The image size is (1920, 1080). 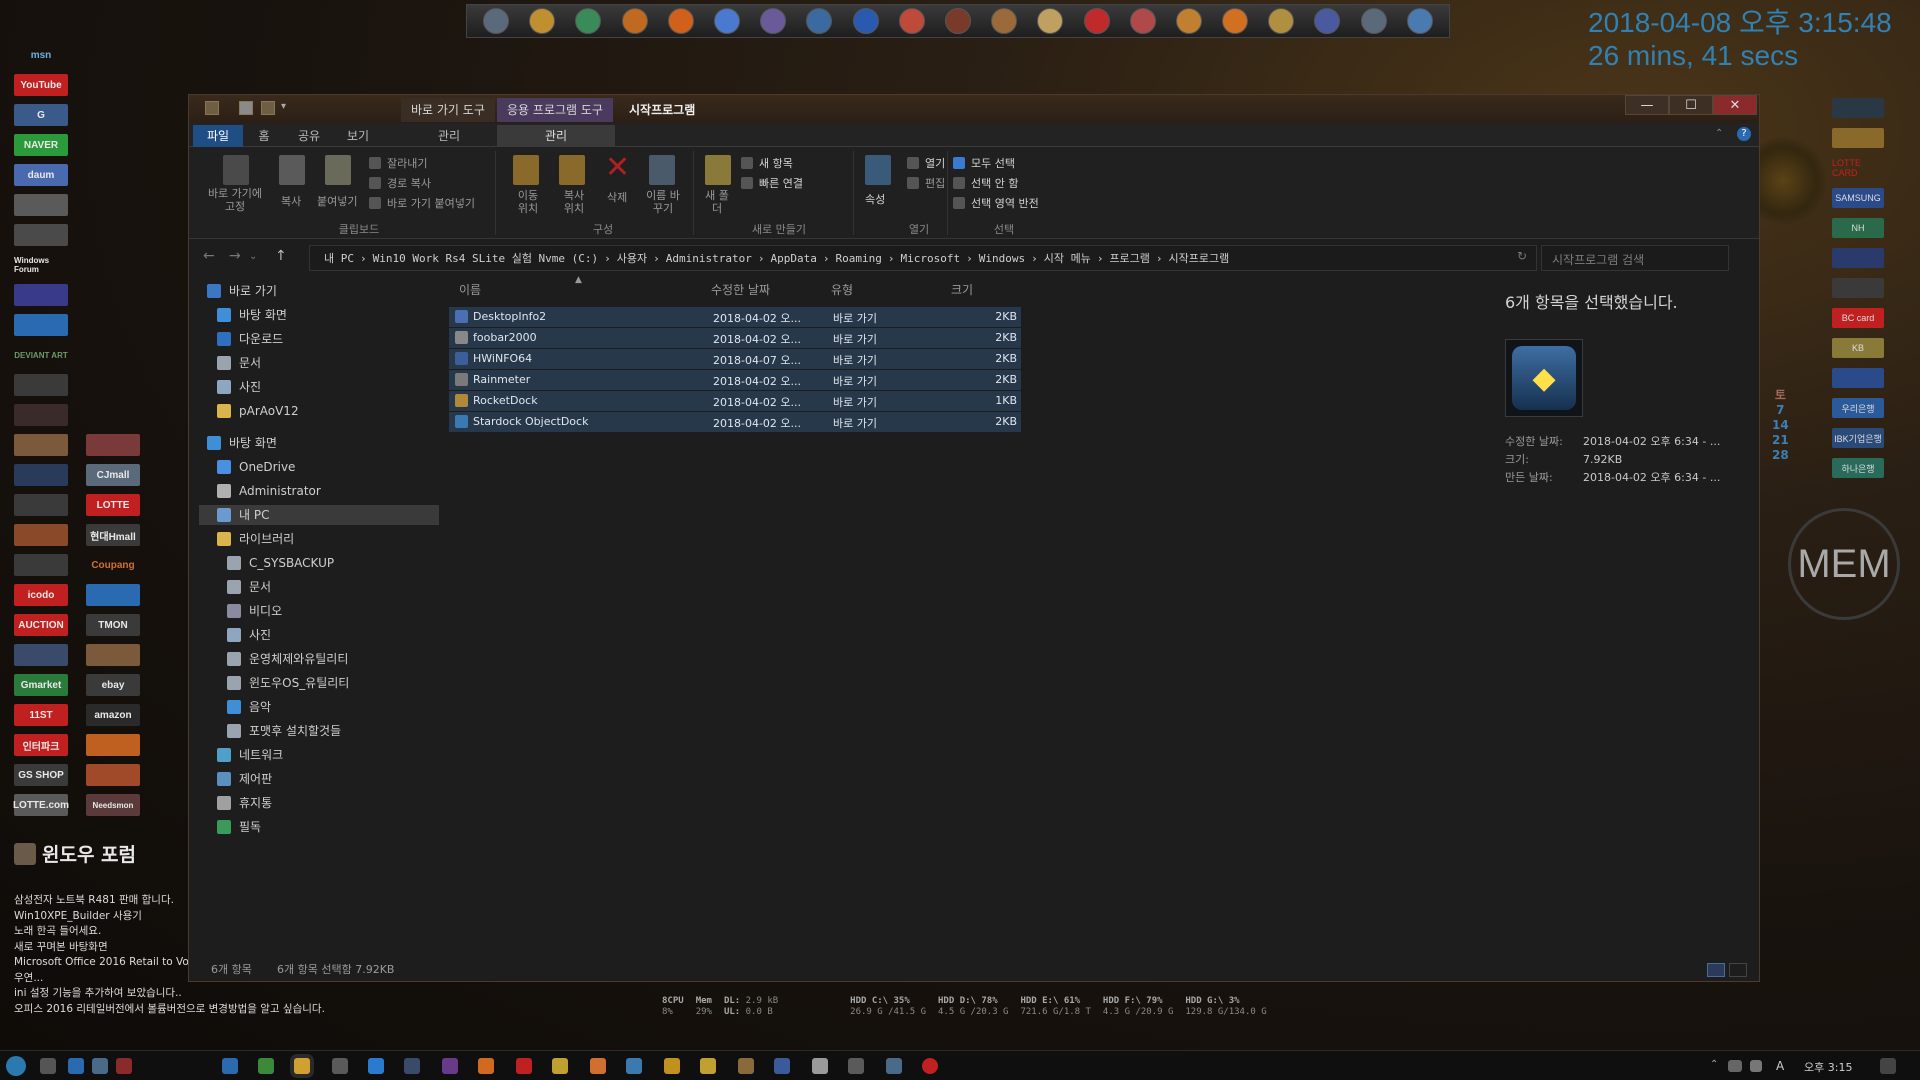 I want to click on details-view-icon, so click(x=1716, y=970).